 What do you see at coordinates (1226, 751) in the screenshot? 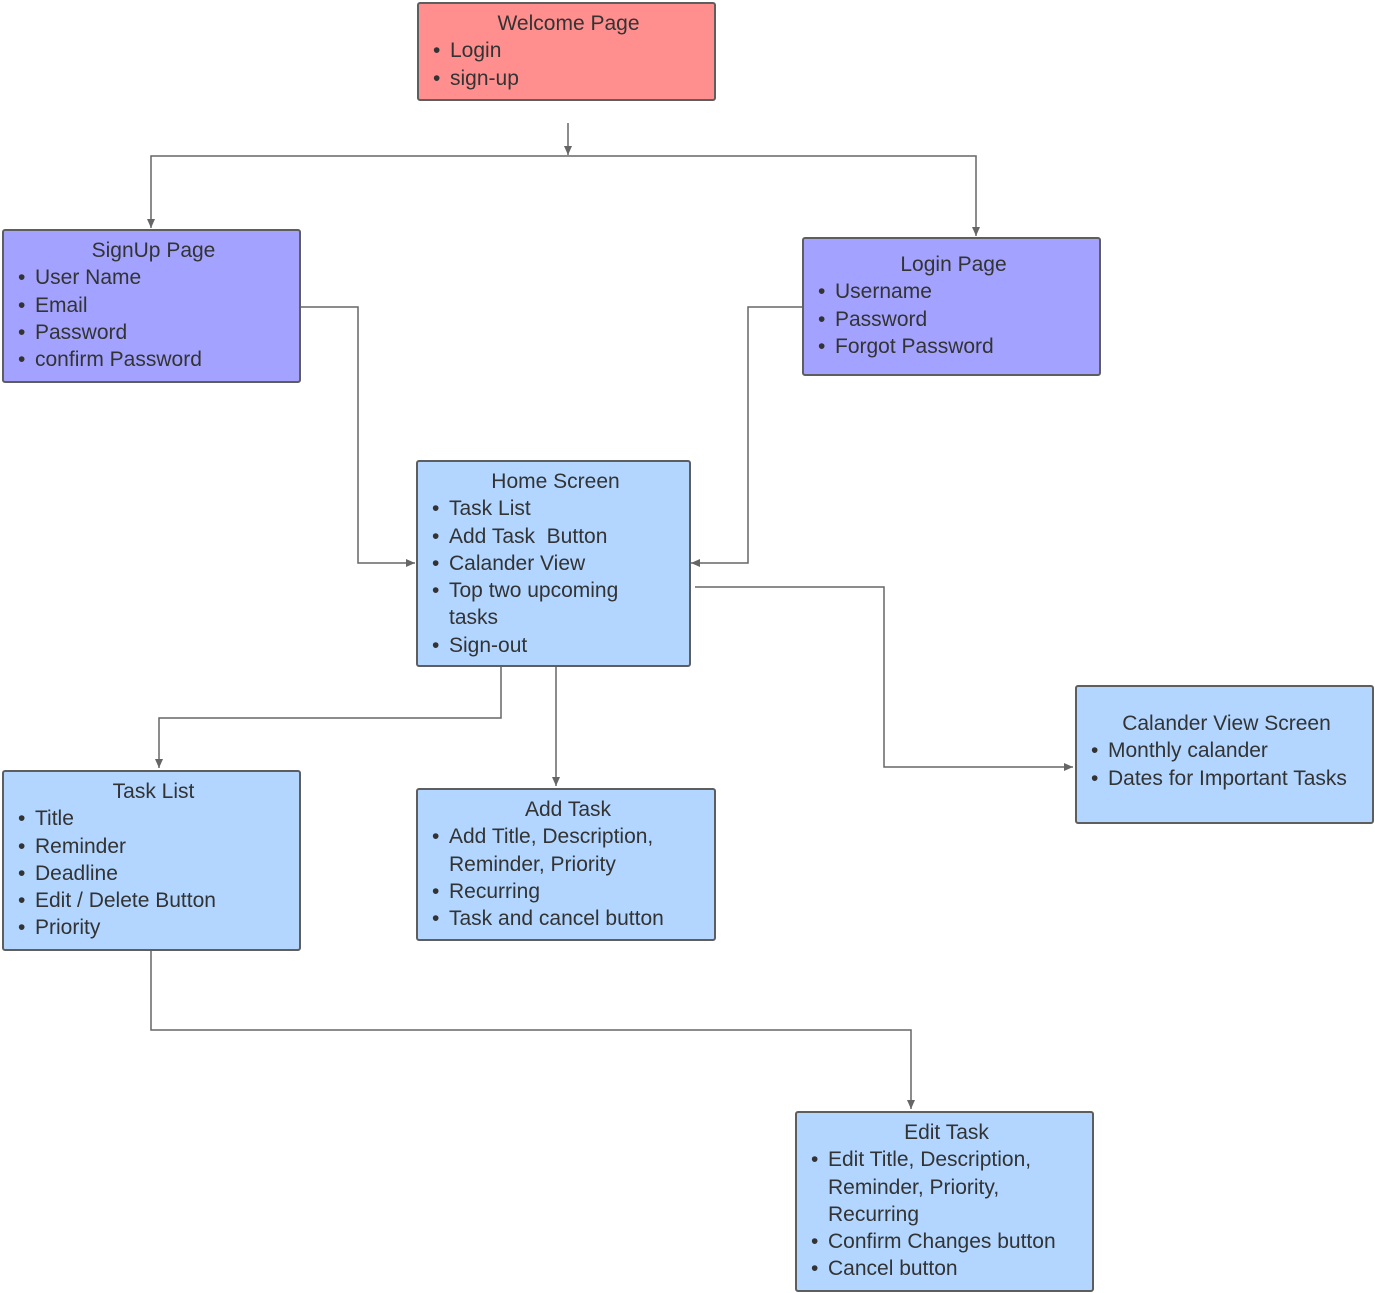
I see `list-item: Monthly calander` at bounding box center [1226, 751].